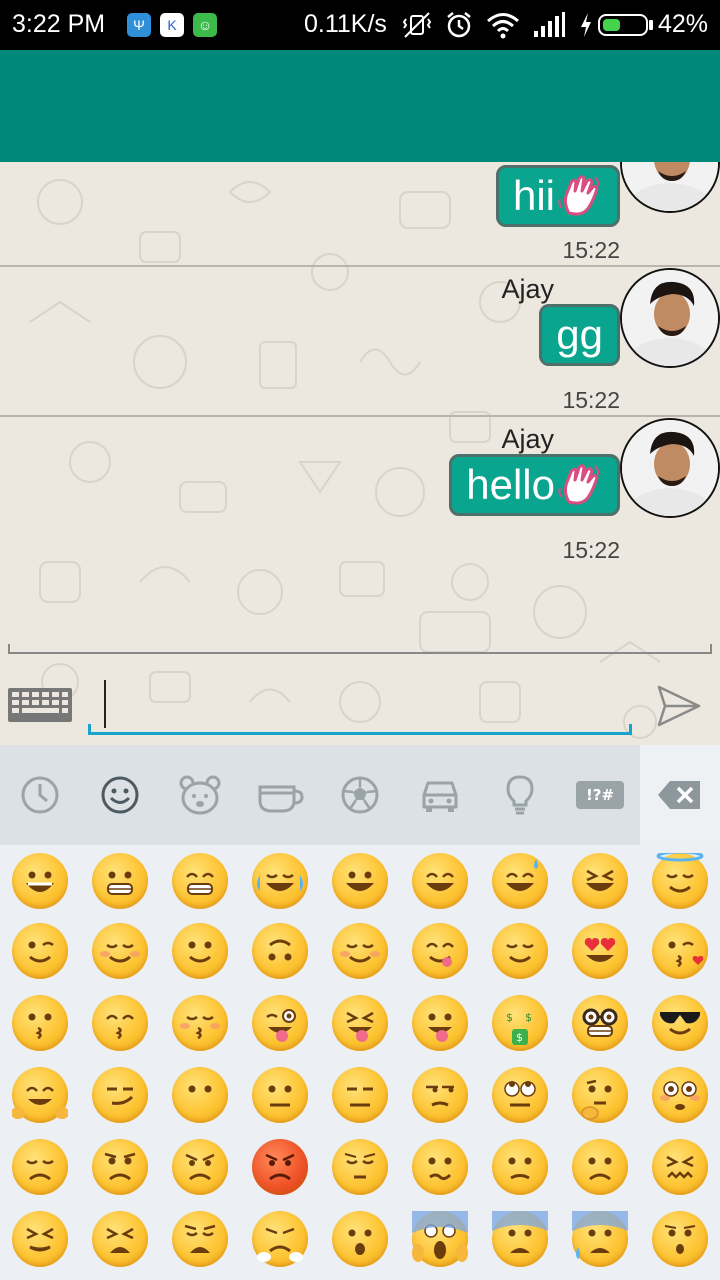 Image resolution: width=720 pixels, height=1280 pixels. Describe the element at coordinates (200, 1095) in the screenshot. I see `emoji-no-mouth` at that location.